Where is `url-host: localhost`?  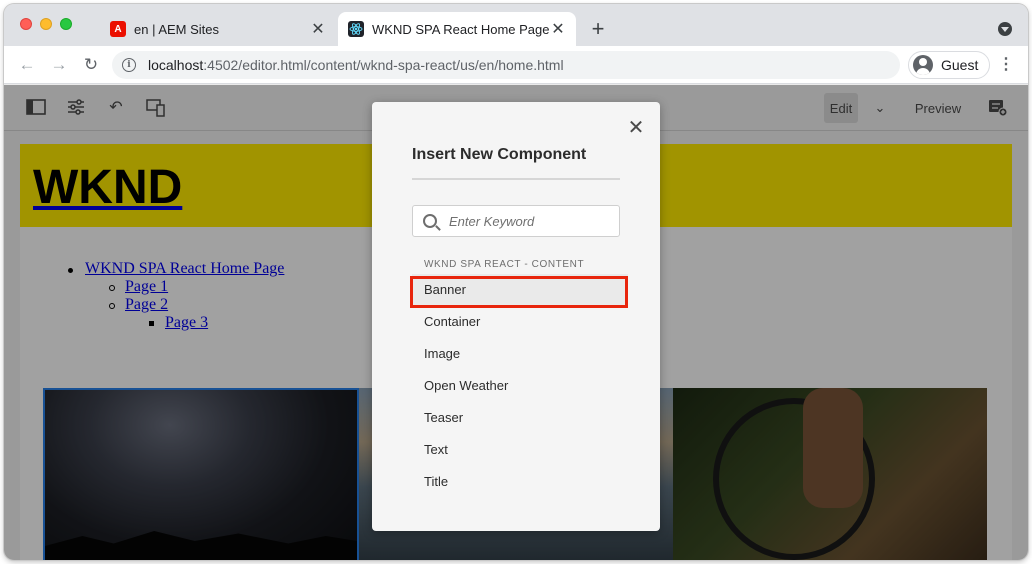
url-host: localhost is located at coordinates (176, 65).